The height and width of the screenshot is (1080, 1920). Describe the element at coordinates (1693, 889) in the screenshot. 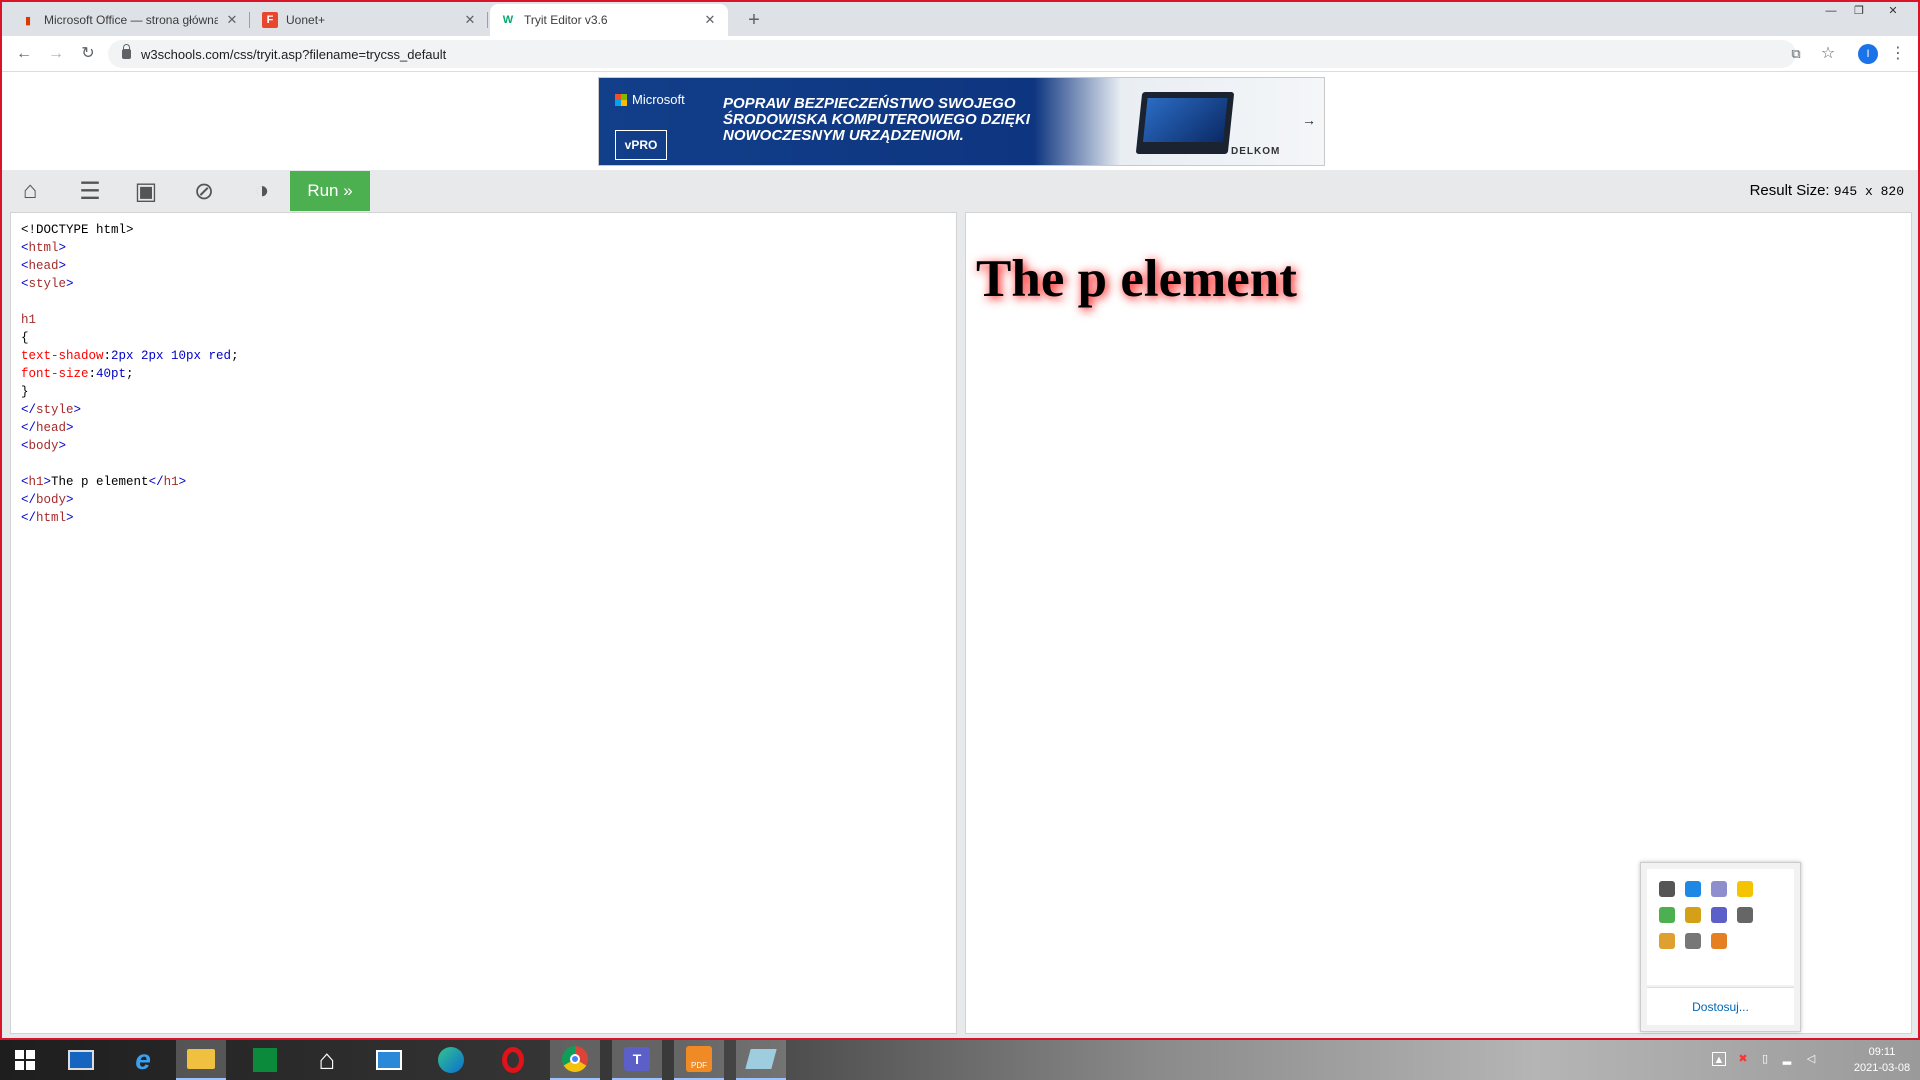

I see `network-app-icon` at that location.